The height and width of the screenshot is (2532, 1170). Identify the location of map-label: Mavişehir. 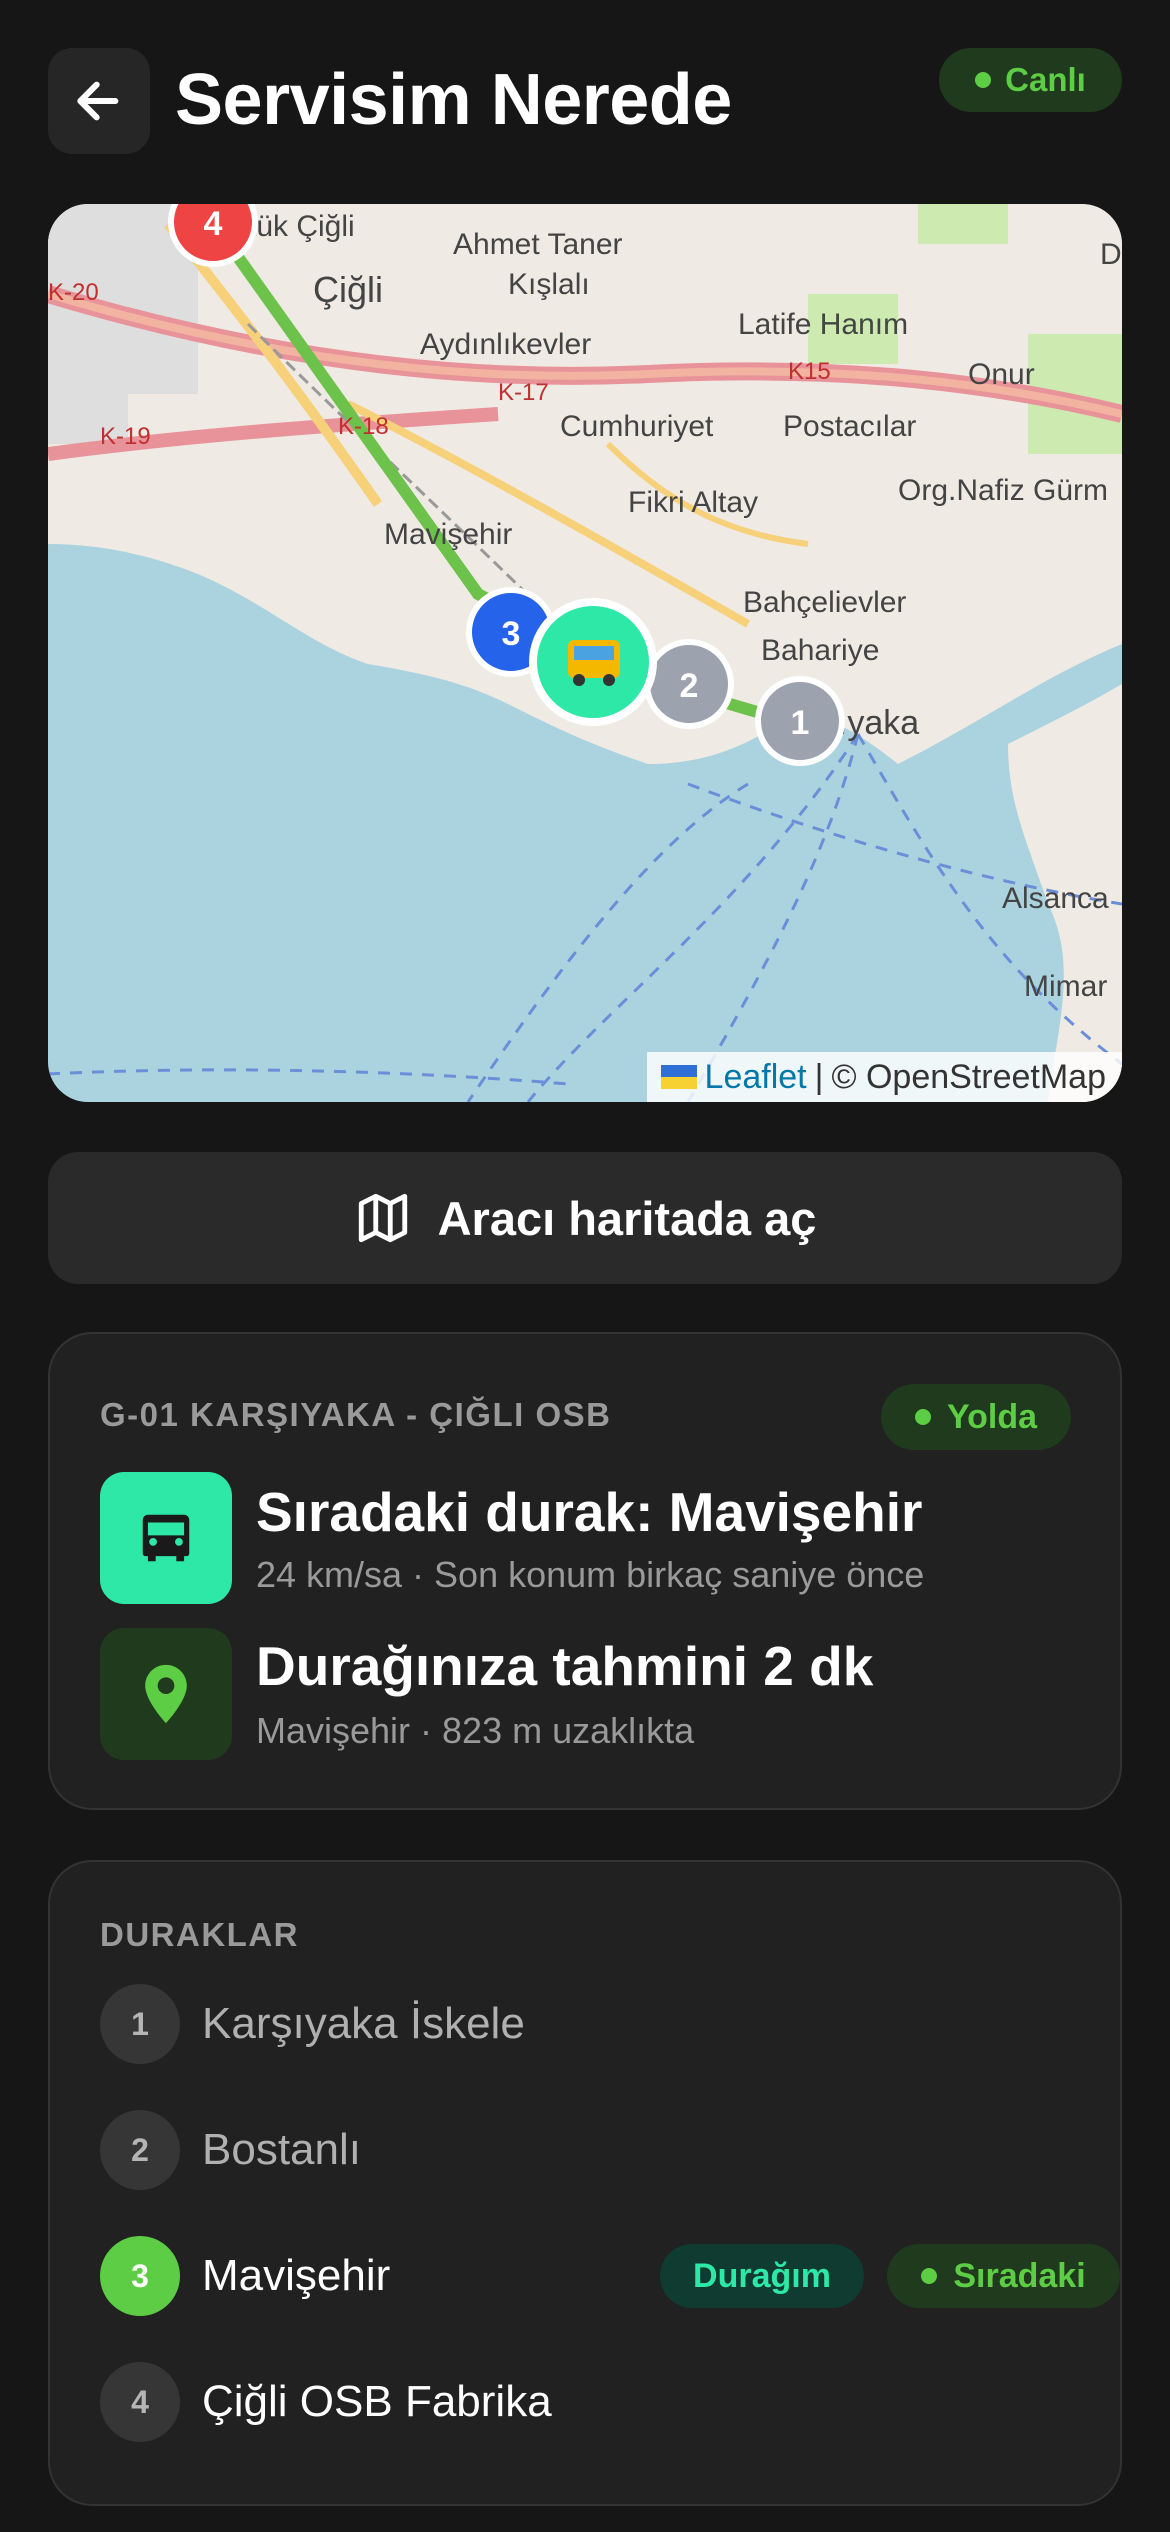
(448, 534).